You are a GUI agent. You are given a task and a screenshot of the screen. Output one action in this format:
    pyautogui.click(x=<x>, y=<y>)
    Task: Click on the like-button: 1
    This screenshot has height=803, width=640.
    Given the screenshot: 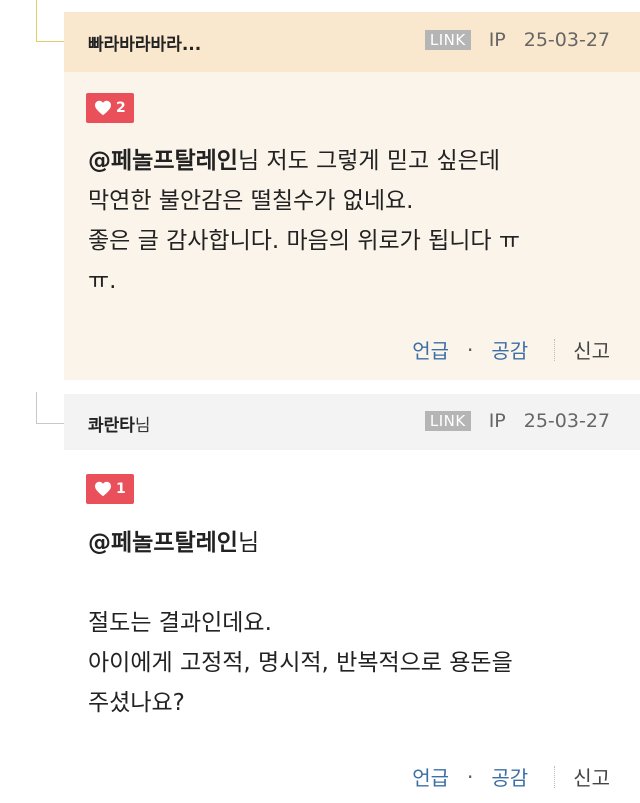 What is the action you would take?
    pyautogui.click(x=110, y=489)
    